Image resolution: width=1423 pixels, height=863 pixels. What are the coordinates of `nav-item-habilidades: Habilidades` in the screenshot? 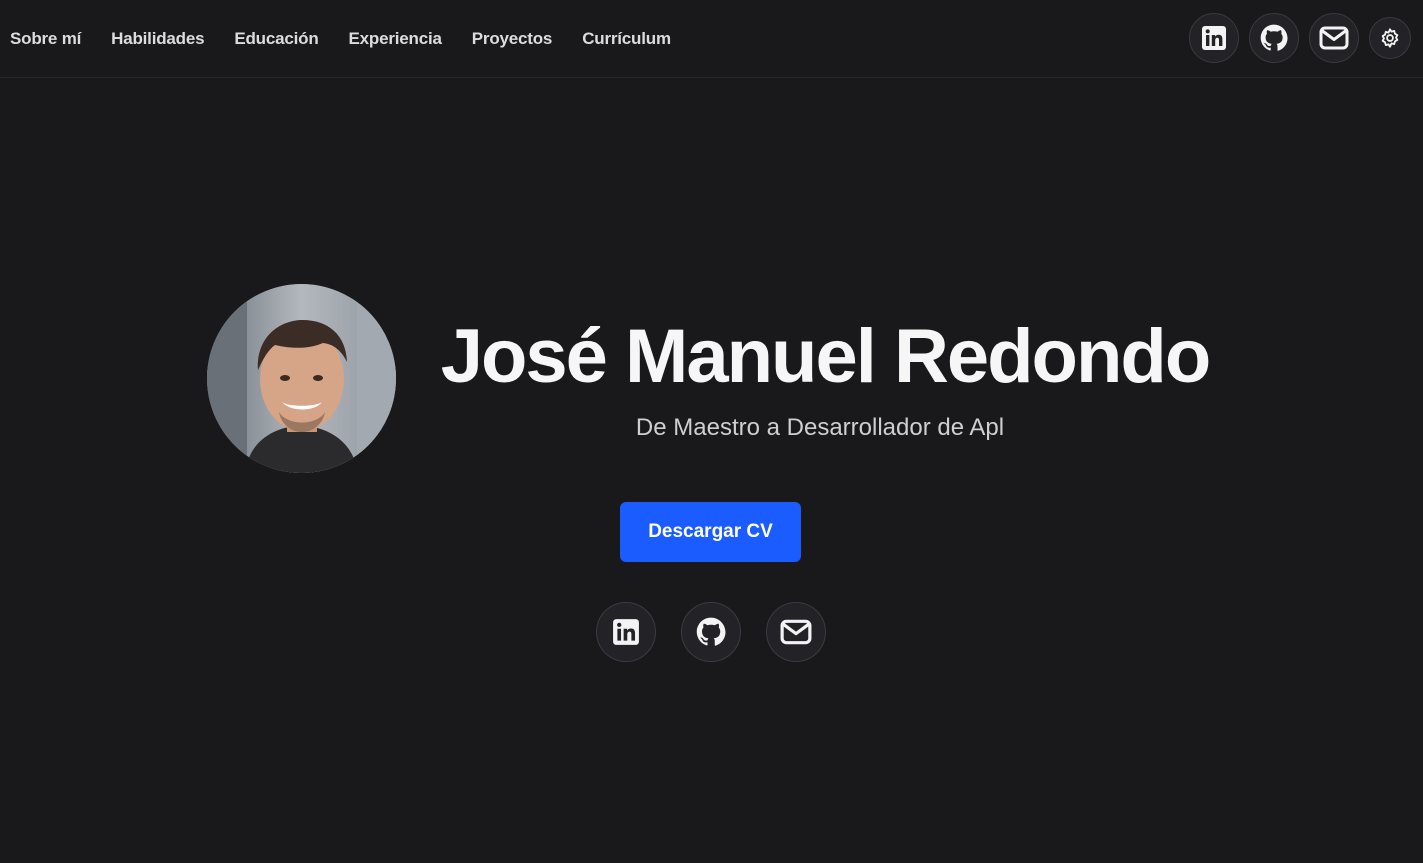 It's located at (157, 39).